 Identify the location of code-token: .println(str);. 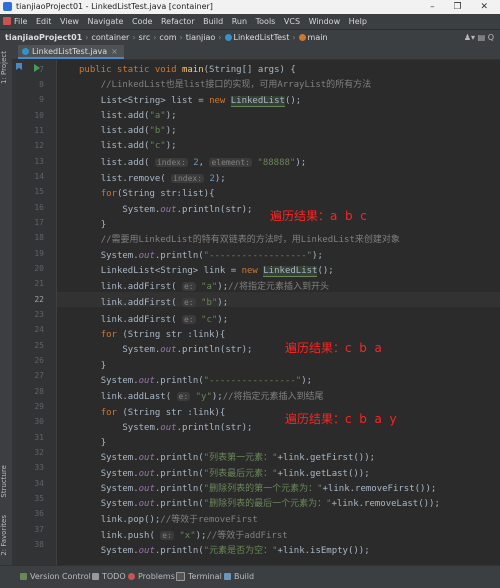
(214, 427).